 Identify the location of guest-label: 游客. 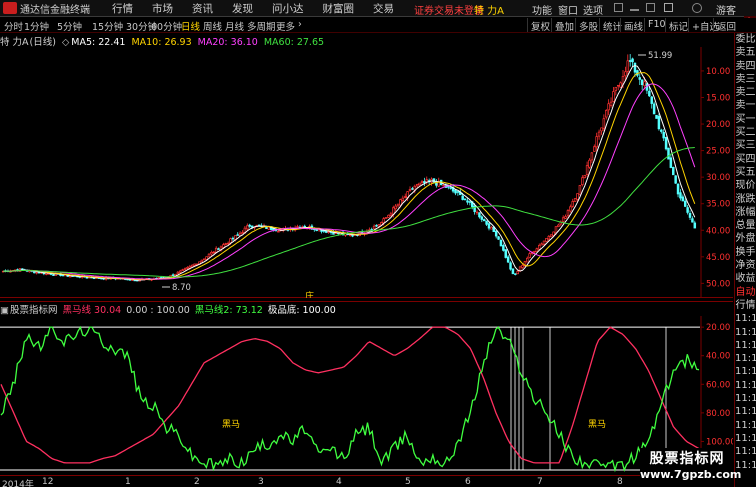
(726, 9).